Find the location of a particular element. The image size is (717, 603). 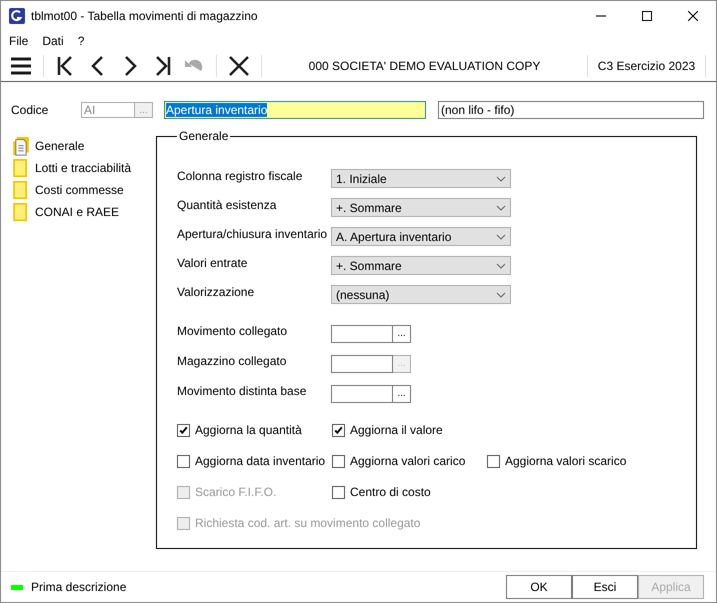

field-label: Magazzino collegato is located at coordinates (232, 361).